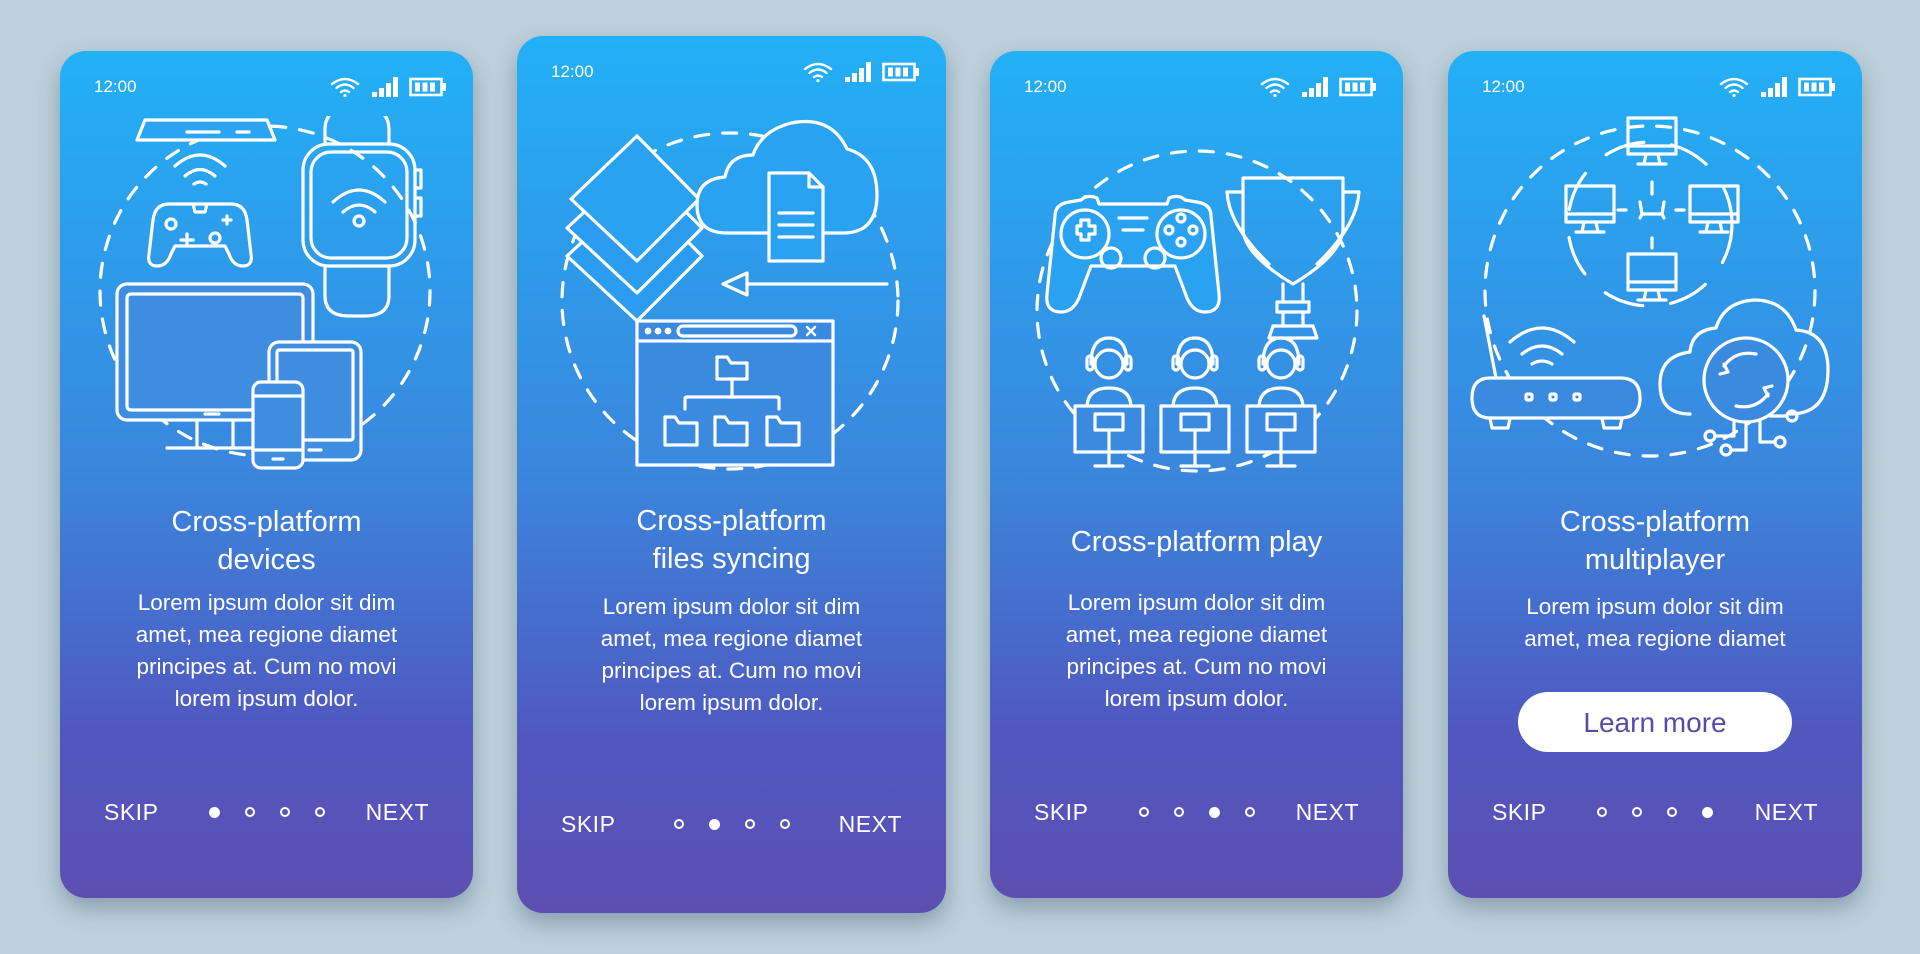  I want to click on cloud-sync-icon, so click(1744, 377).